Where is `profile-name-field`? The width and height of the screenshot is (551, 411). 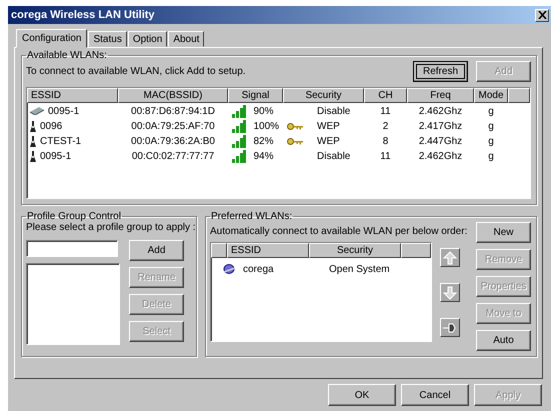
profile-name-field is located at coordinates (72, 248).